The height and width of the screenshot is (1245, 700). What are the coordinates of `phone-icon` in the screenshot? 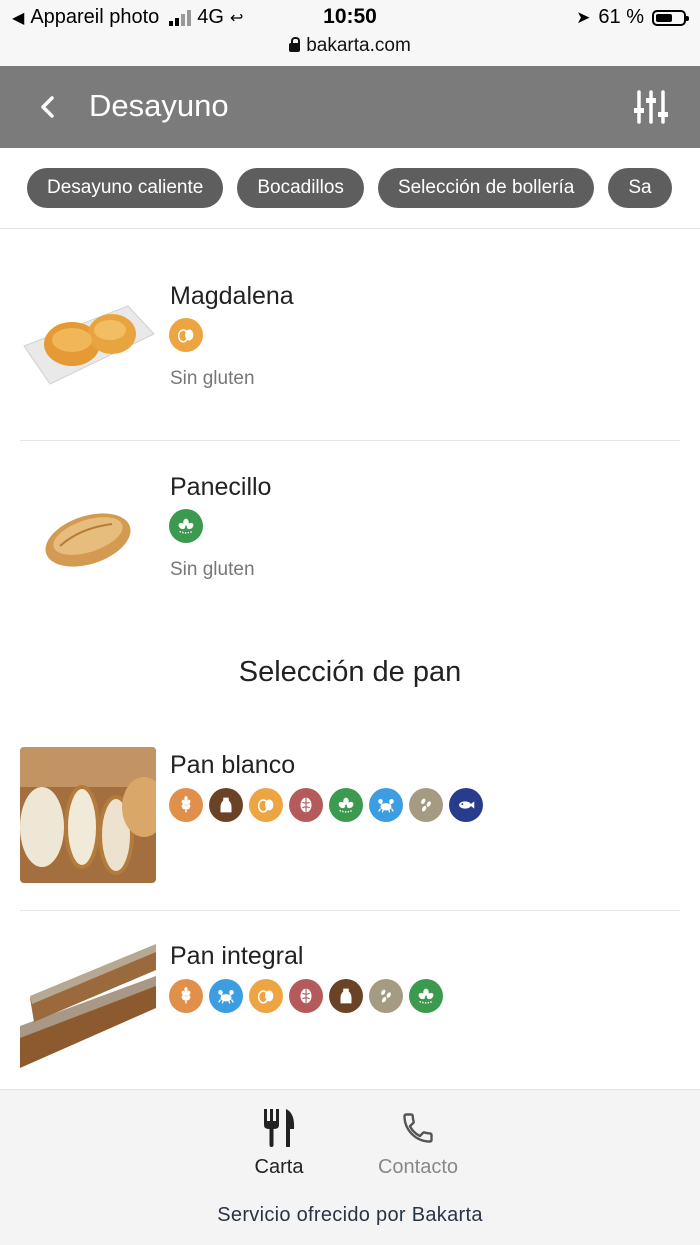 It's located at (418, 1128).